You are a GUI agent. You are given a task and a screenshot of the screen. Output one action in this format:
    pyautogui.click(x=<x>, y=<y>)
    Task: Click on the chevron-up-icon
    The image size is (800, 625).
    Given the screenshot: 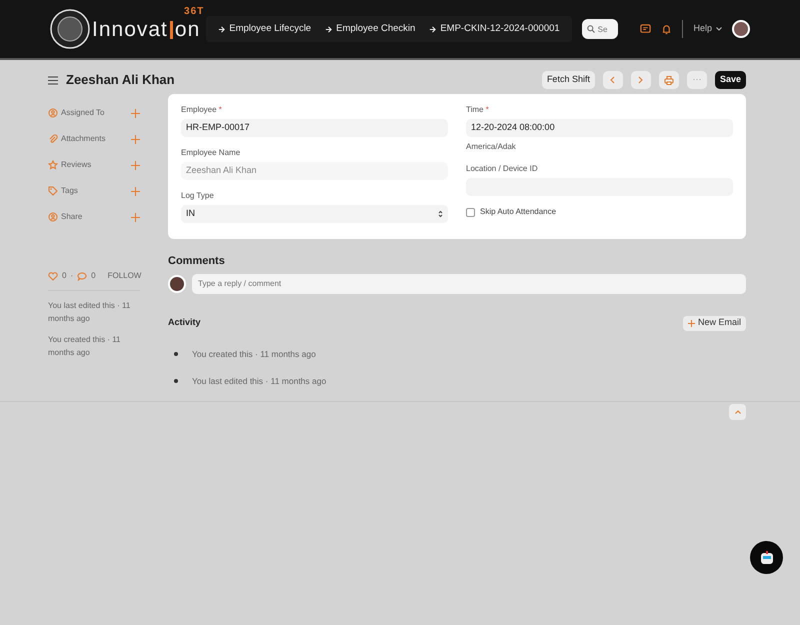 What is the action you would take?
    pyautogui.click(x=737, y=412)
    